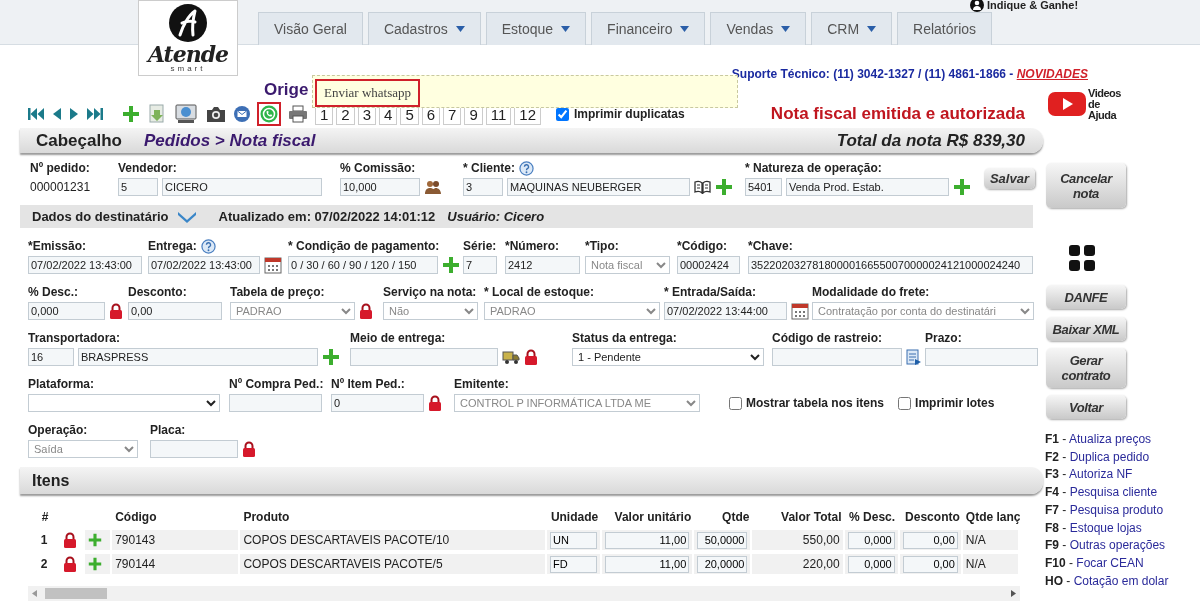 The height and width of the screenshot is (606, 1200). I want to click on shortcut-link: Autoriza NF, so click(1101, 474).